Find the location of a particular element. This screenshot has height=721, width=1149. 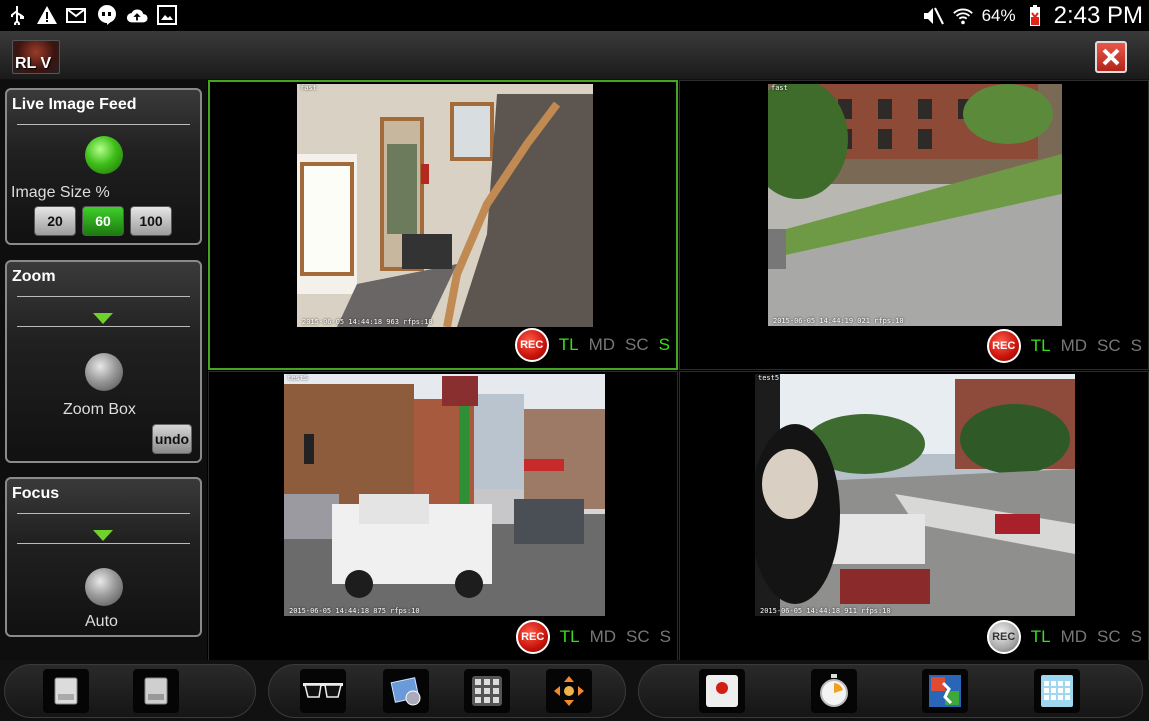

live-feed-panel: Live Image Feed Image Size % 20 60 100 is located at coordinates (103, 166).